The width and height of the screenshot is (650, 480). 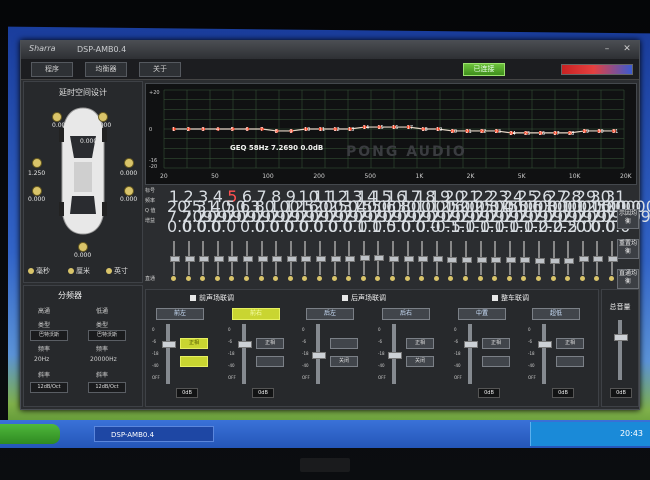 I want to click on speaker-rear-right-icon, so click(x=129, y=191).